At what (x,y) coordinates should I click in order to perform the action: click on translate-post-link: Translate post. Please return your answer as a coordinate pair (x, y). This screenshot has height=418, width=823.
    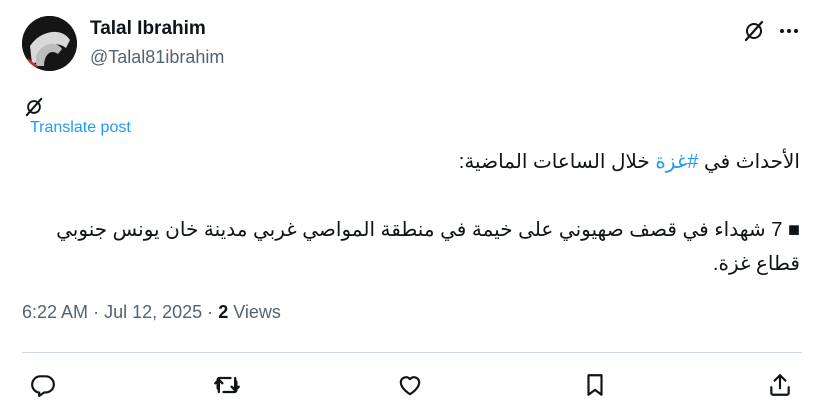
    Looking at the image, I should click on (80, 128).